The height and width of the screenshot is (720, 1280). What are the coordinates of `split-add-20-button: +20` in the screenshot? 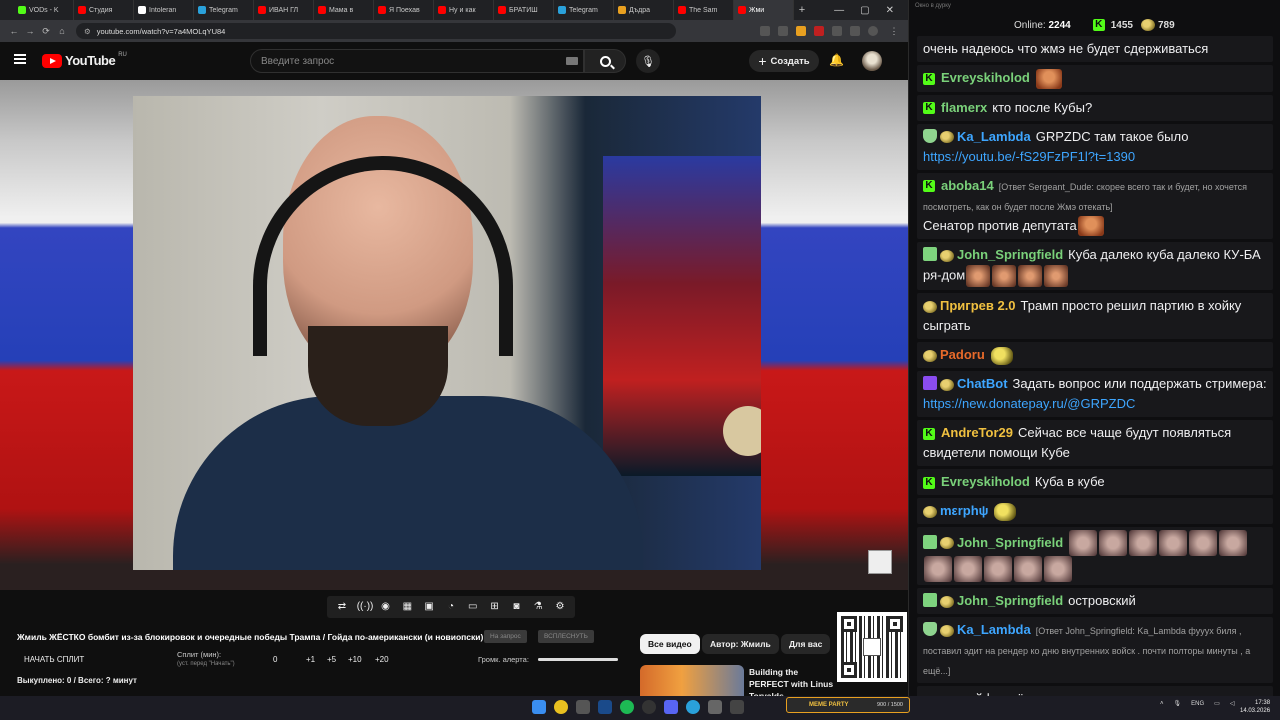 It's located at (382, 659).